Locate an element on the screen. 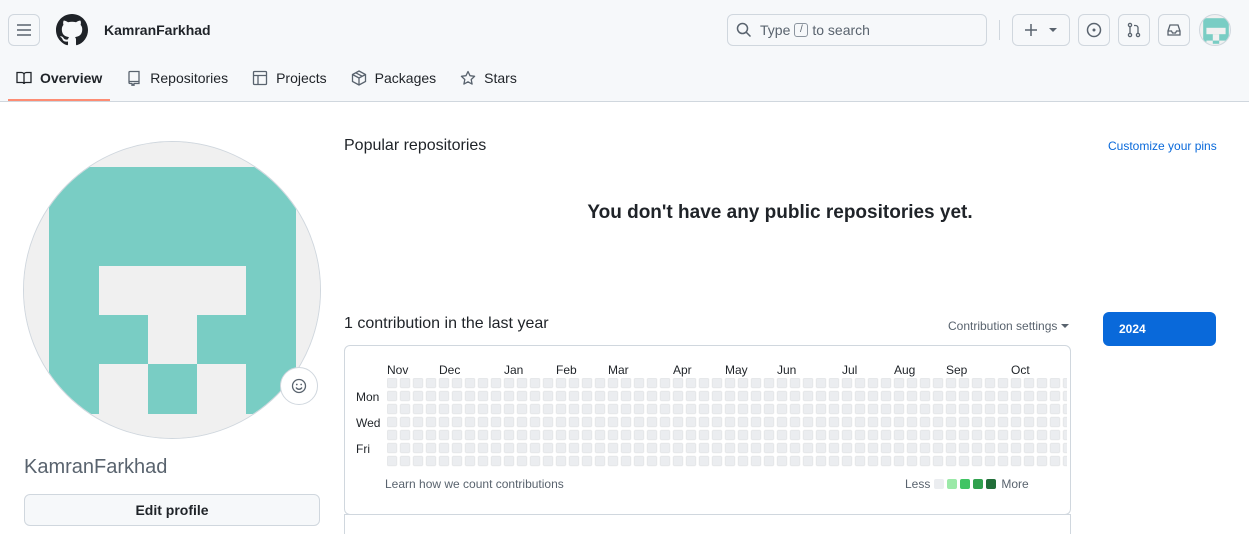 The height and width of the screenshot is (534, 1249). customize-pins-link: Customize your pins is located at coordinates (1162, 146).